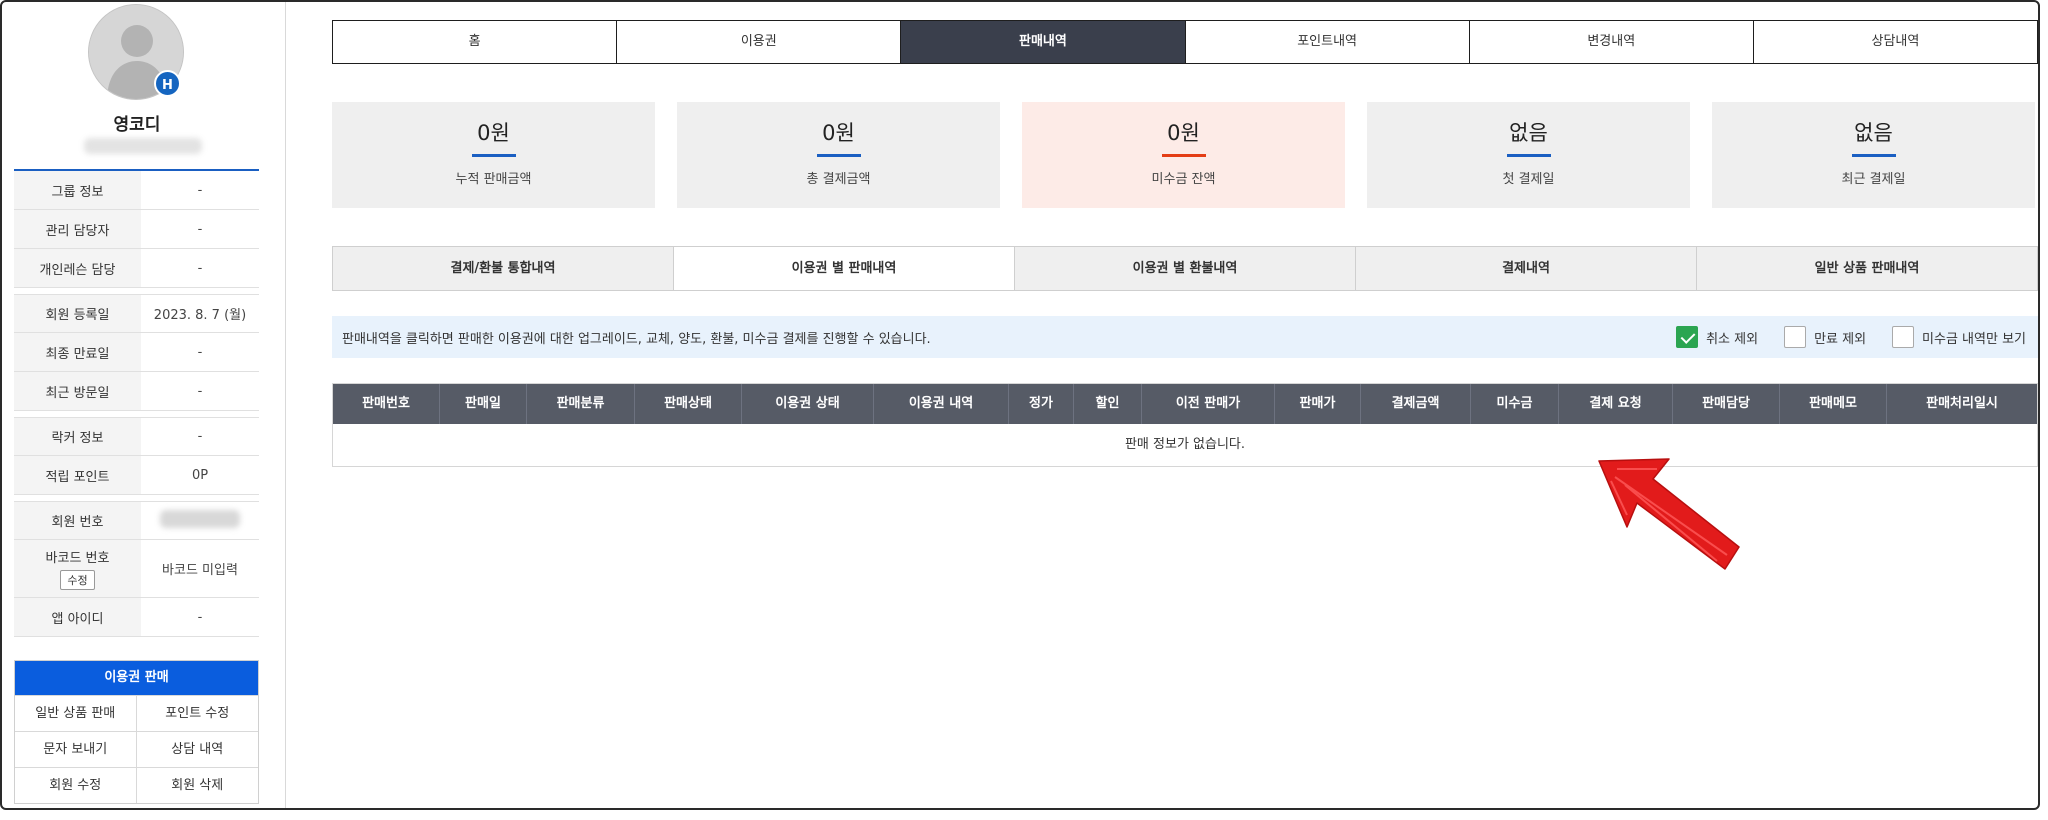 This screenshot has width=2048, height=820. I want to click on info-label: 회원 등록일, so click(77, 313).